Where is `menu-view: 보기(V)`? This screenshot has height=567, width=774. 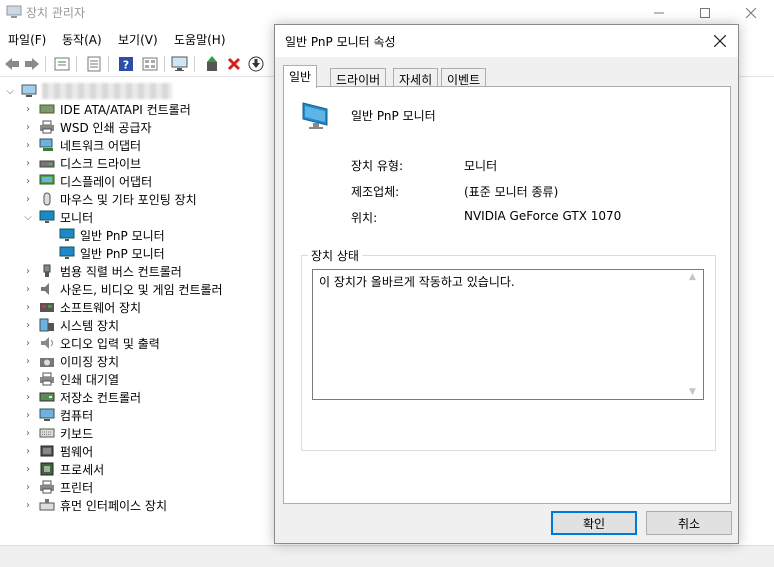
menu-view: 보기(V) is located at coordinates (138, 39).